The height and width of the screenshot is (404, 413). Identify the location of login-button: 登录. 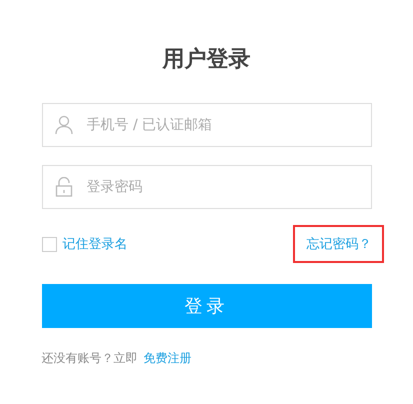
(207, 306).